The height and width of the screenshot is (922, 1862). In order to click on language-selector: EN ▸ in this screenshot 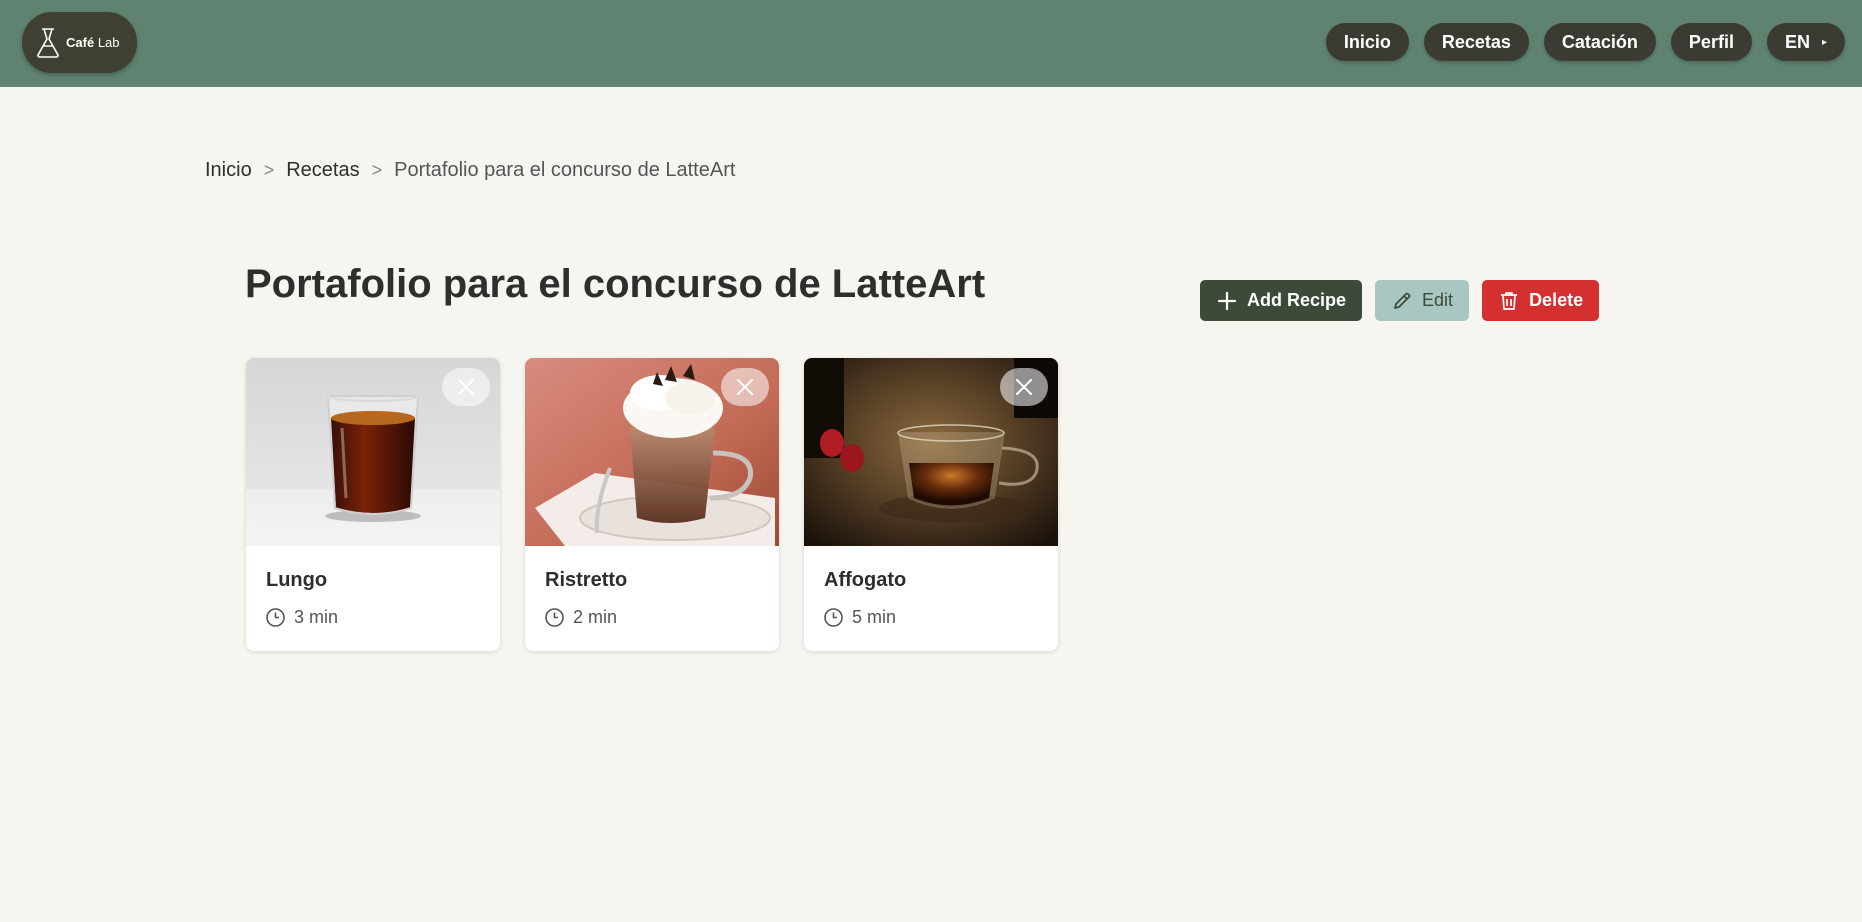, I will do `click(1805, 42)`.